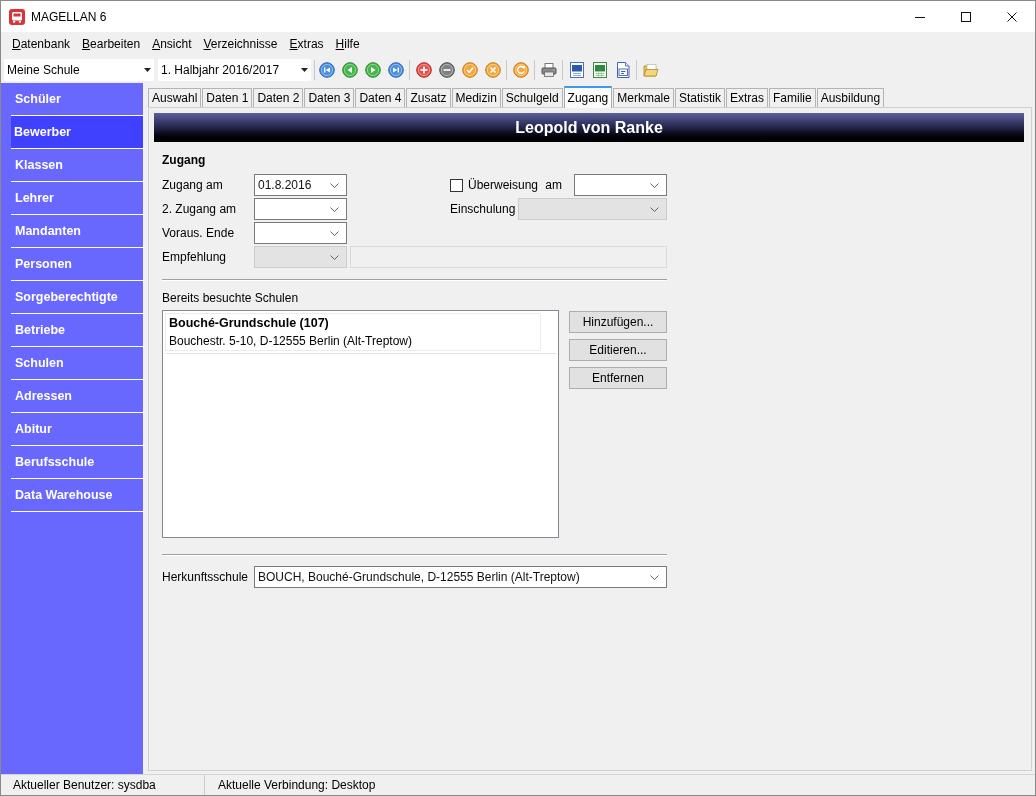  Describe the element at coordinates (650, 69) in the screenshot. I see `folder-icon` at that location.